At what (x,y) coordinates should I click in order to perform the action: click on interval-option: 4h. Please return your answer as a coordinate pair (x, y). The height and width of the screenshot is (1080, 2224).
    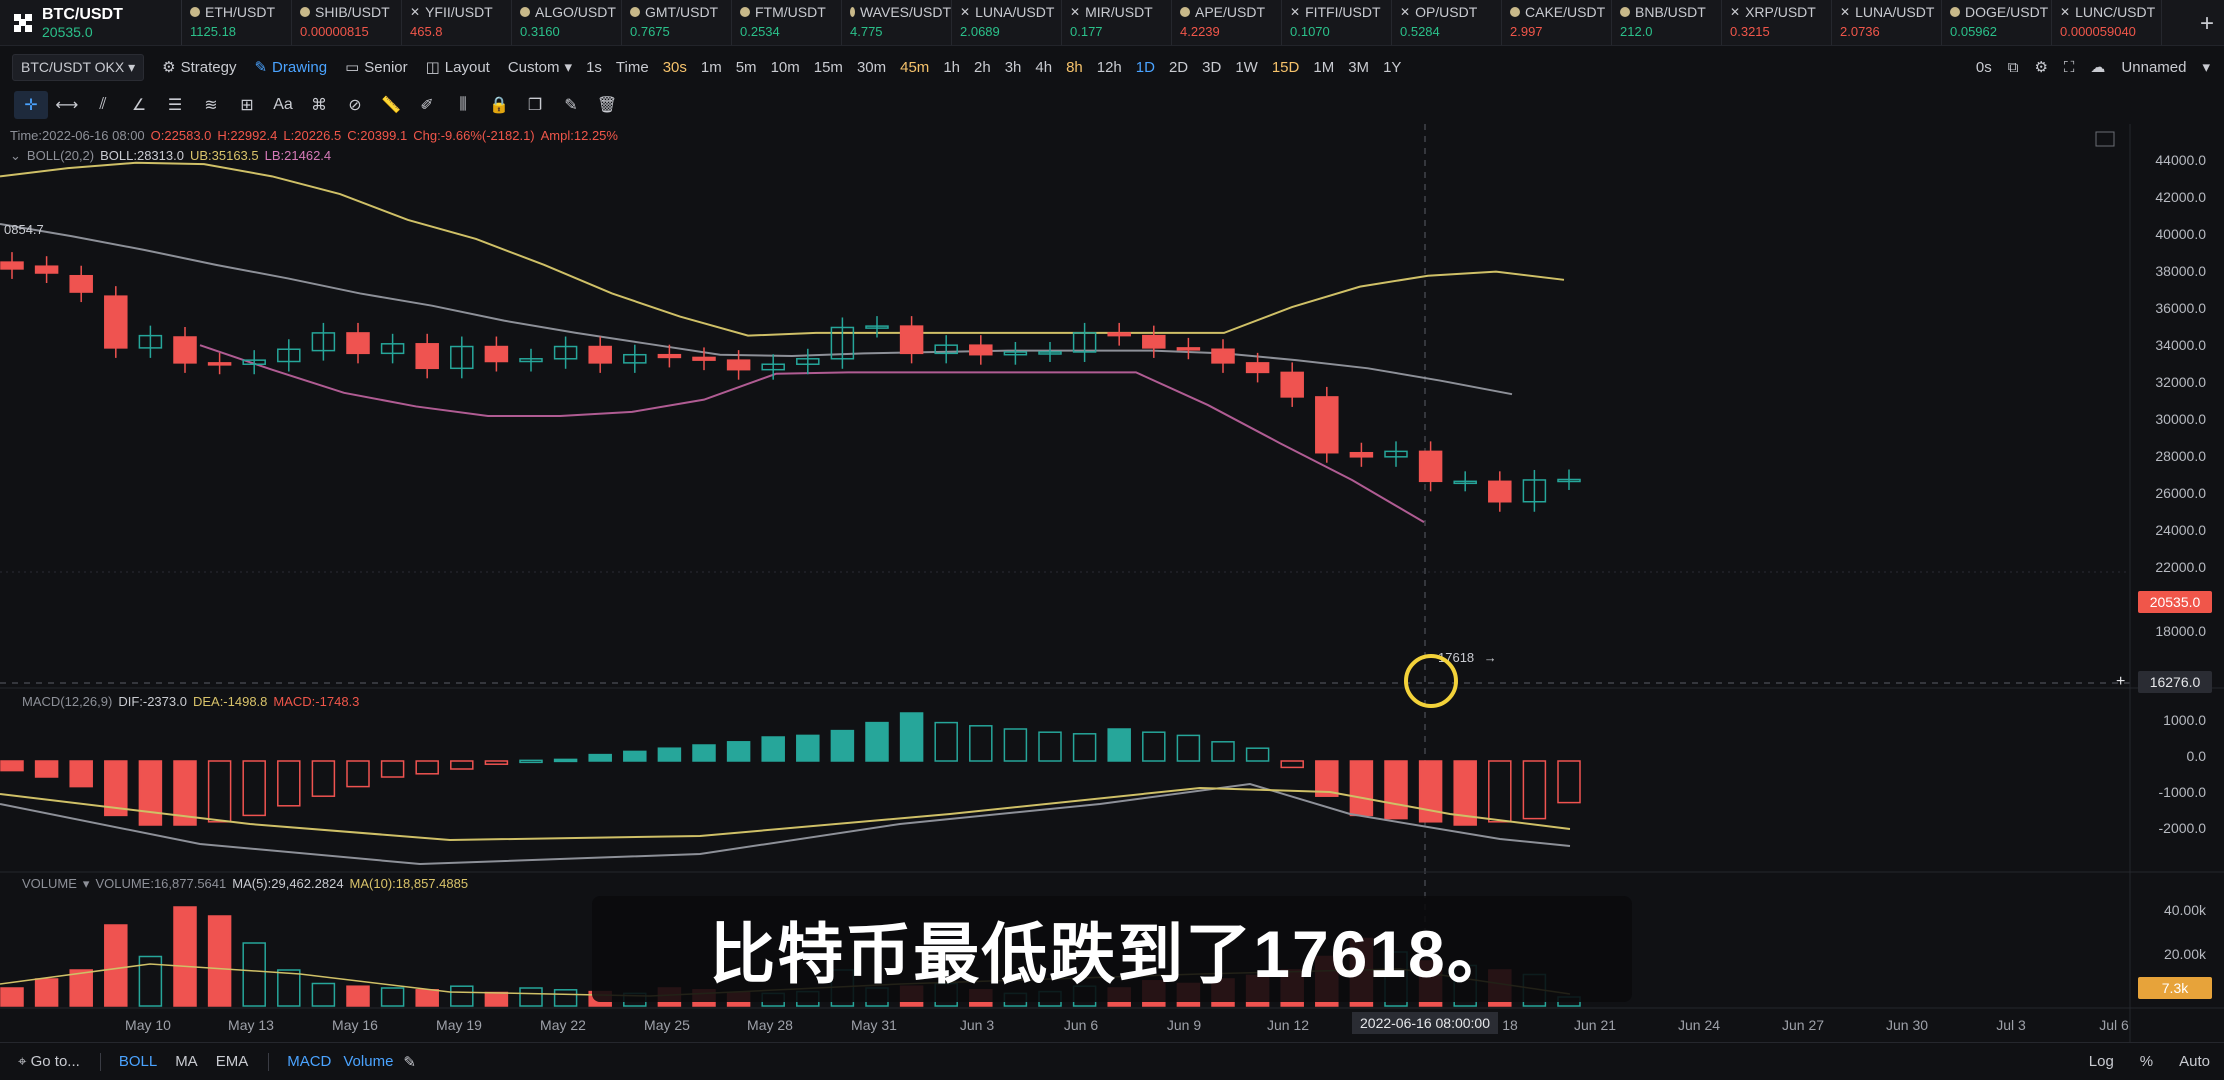
    Looking at the image, I should click on (1043, 67).